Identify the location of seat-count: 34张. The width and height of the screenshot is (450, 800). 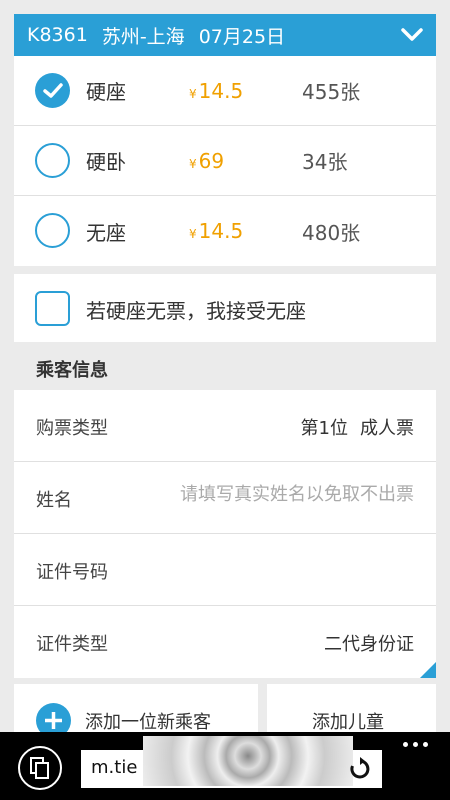
(325, 162).